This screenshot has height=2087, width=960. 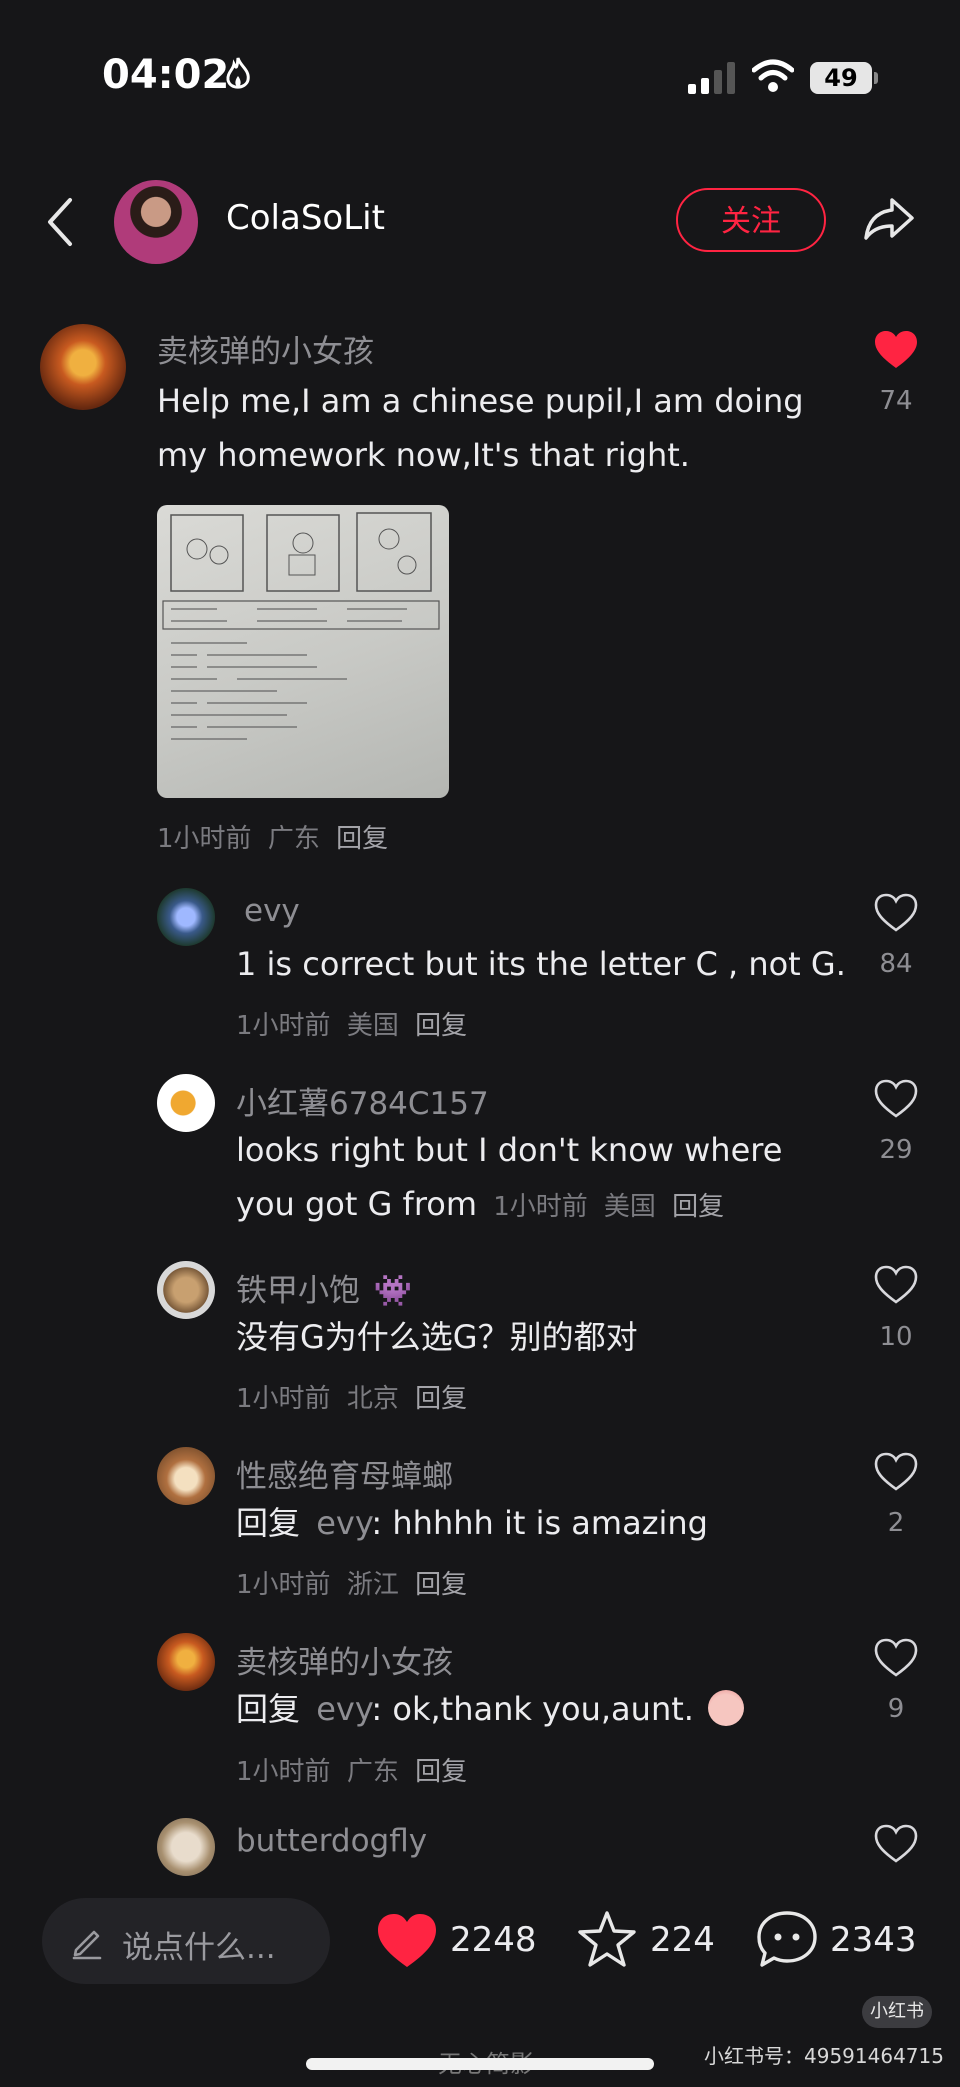 I want to click on reply-text: 回复 evy: ok,thank you,aunt., so click(x=490, y=1709).